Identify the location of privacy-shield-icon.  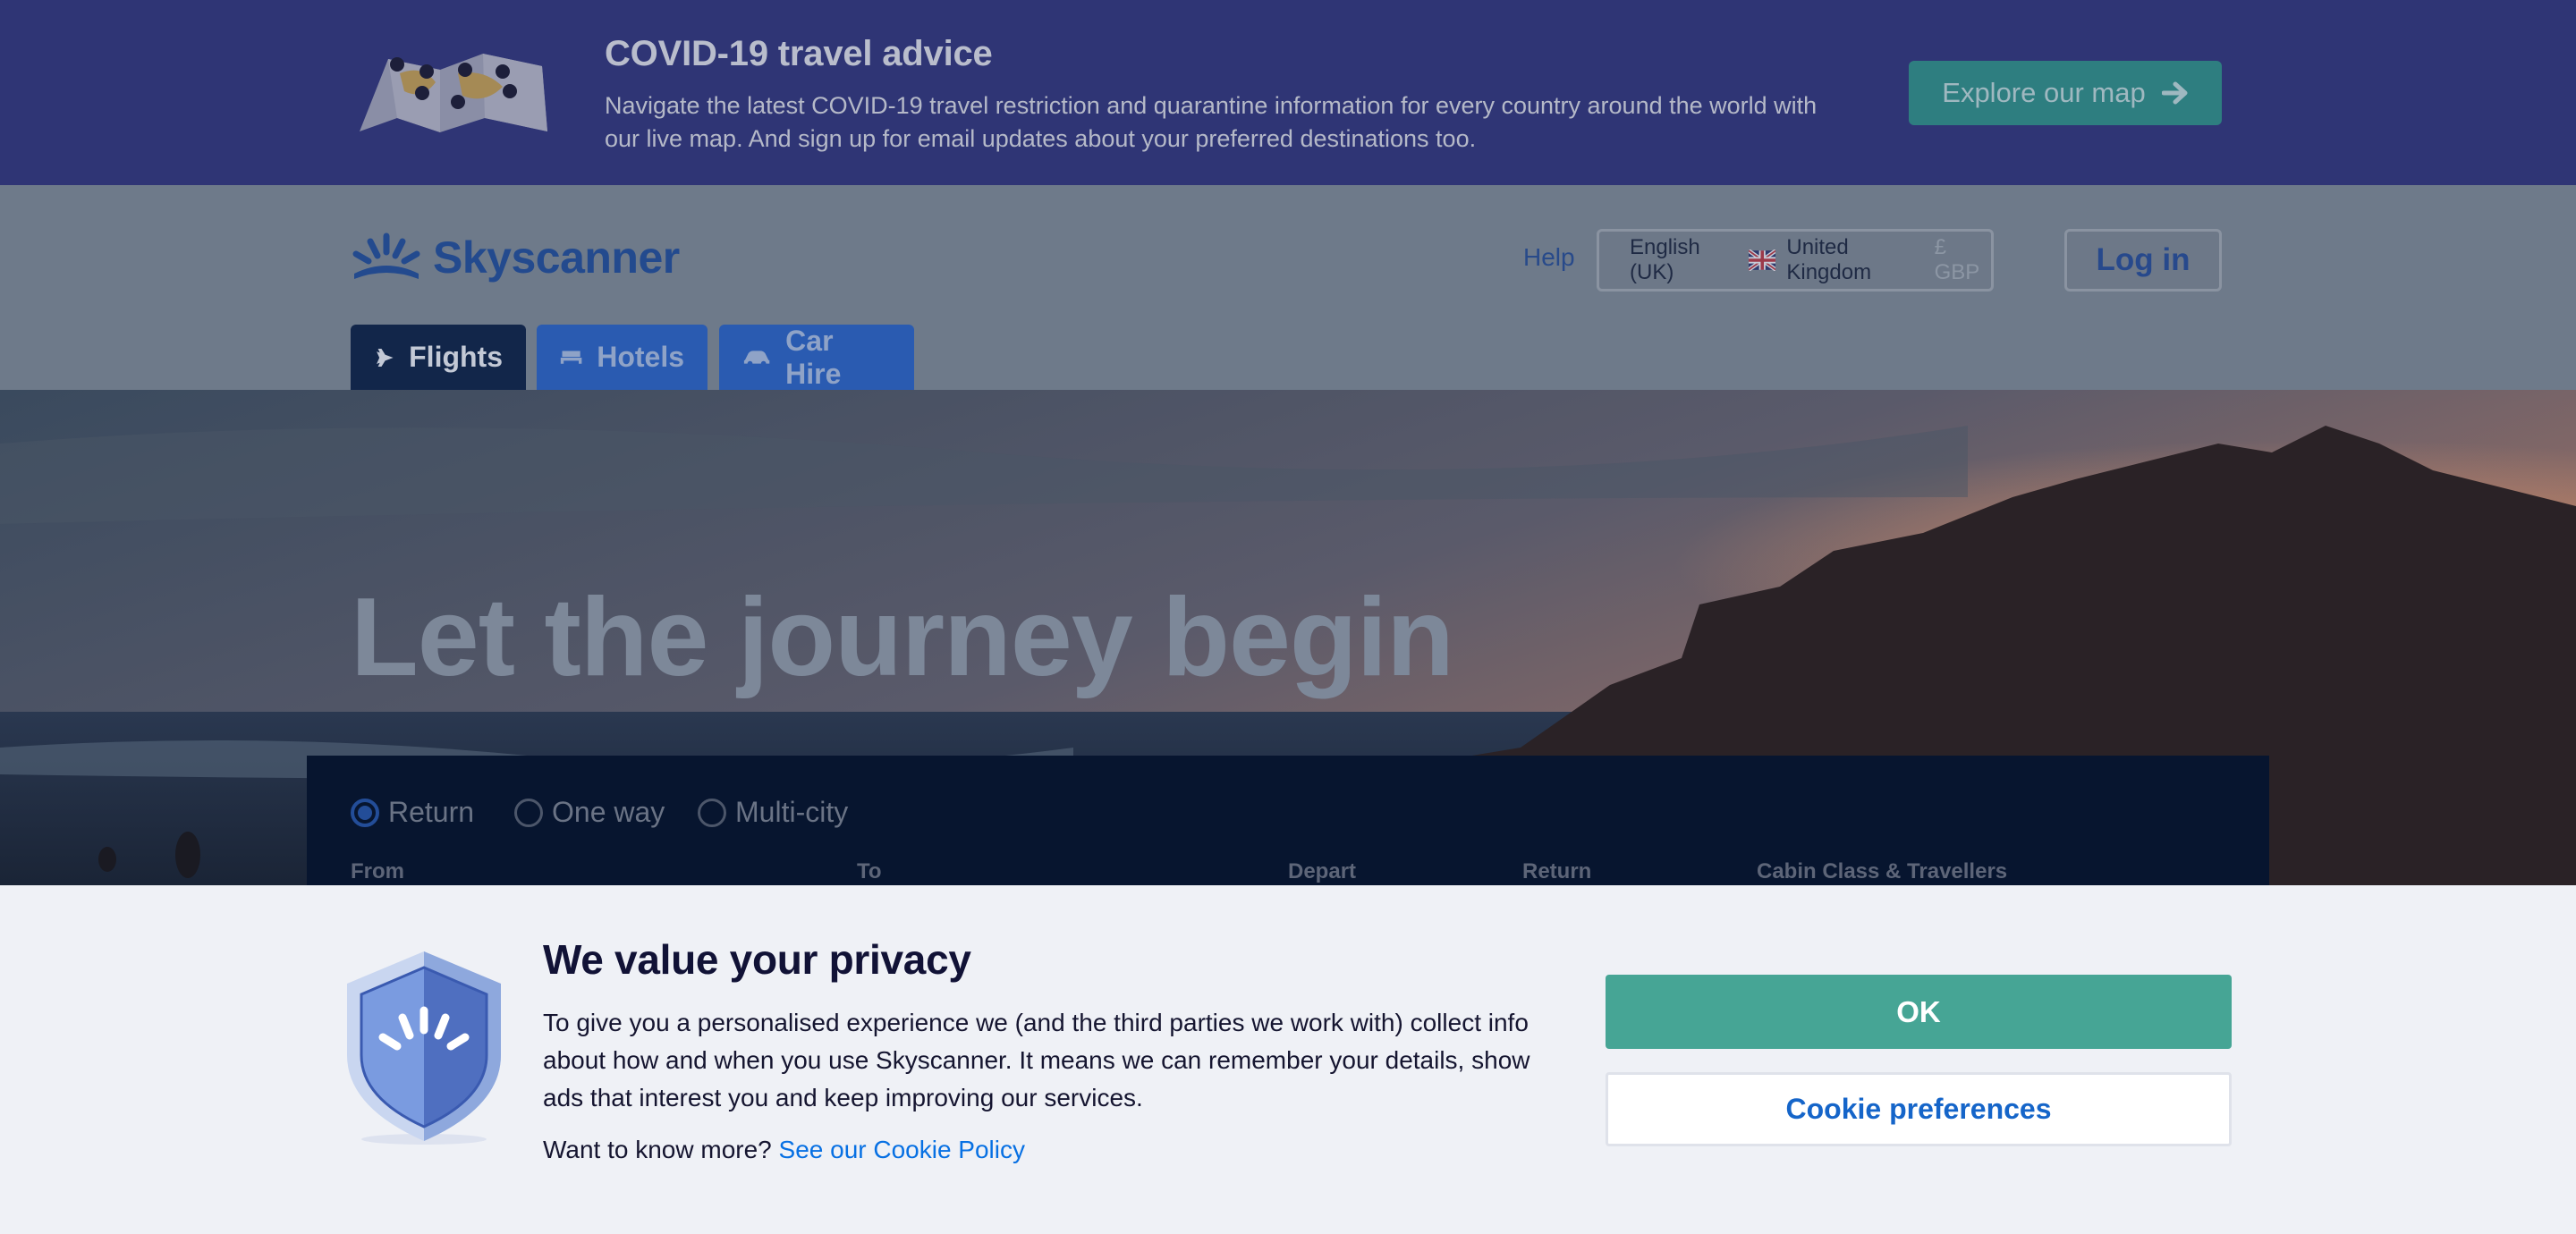
(424, 1048).